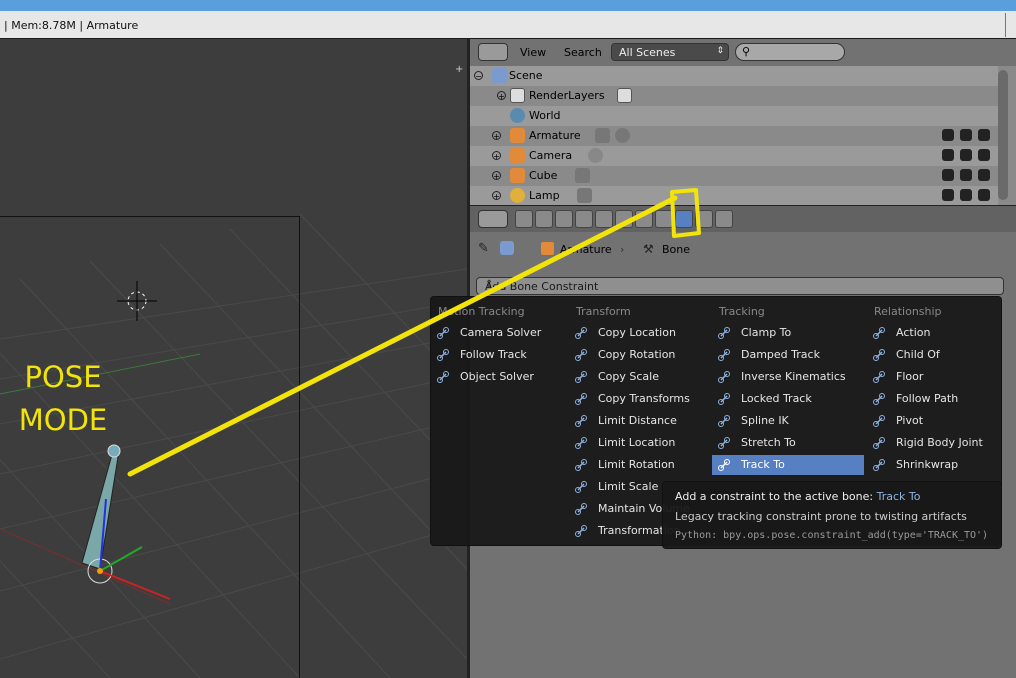  What do you see at coordinates (544, 219) in the screenshot?
I see `render-layers-tab-icon` at bounding box center [544, 219].